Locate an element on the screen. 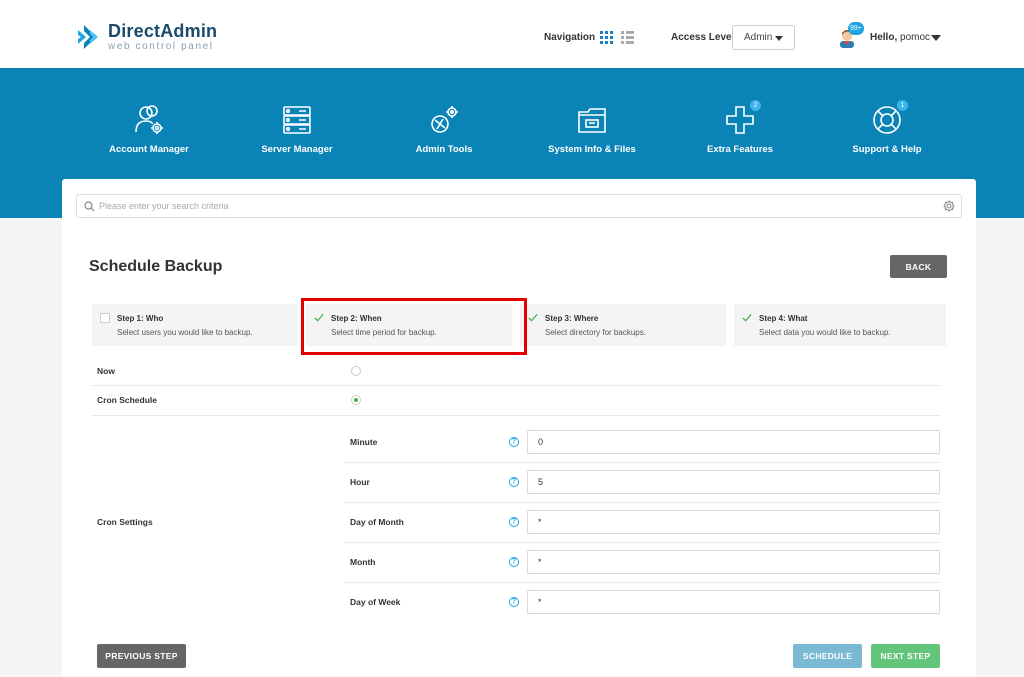 The width and height of the screenshot is (1024, 677). users-gear-icon is located at coordinates (149, 119).